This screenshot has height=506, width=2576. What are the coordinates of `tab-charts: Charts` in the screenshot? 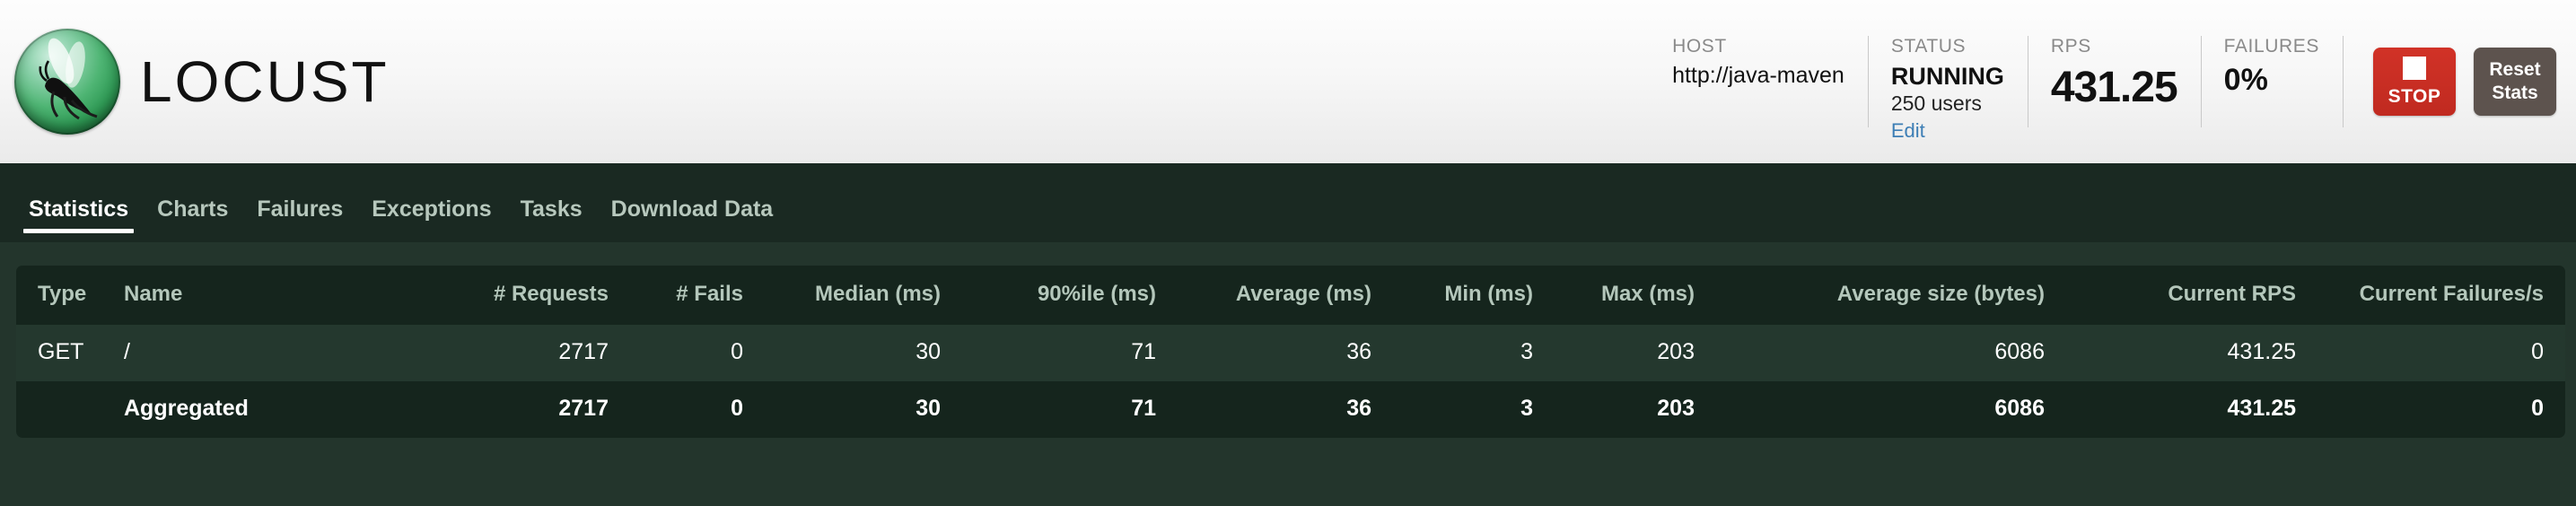 It's located at (192, 219).